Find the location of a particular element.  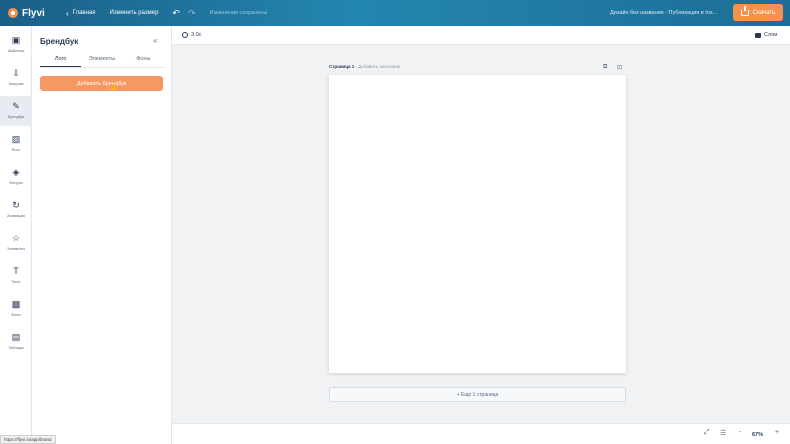

sidebar-item-animation: ↻ Анимация is located at coordinates (16, 210).